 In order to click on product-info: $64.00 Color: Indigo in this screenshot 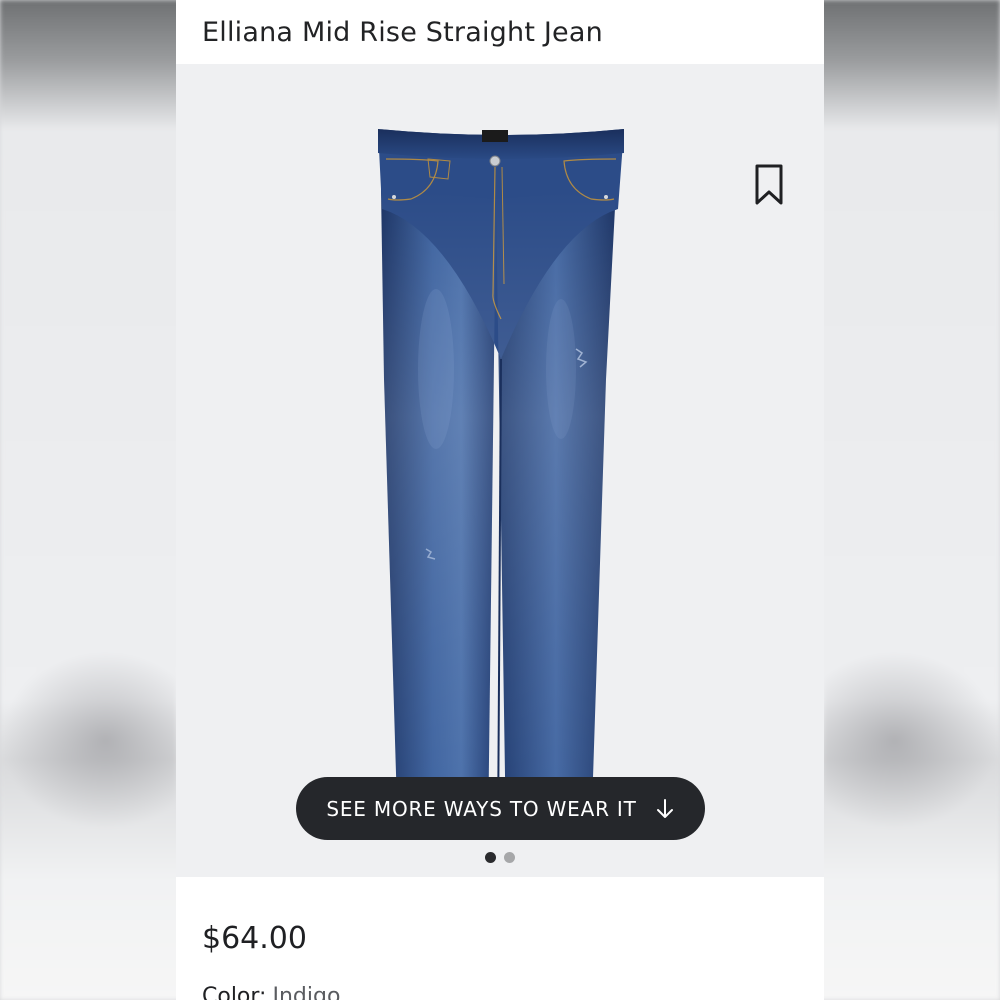, I will do `click(500, 938)`.